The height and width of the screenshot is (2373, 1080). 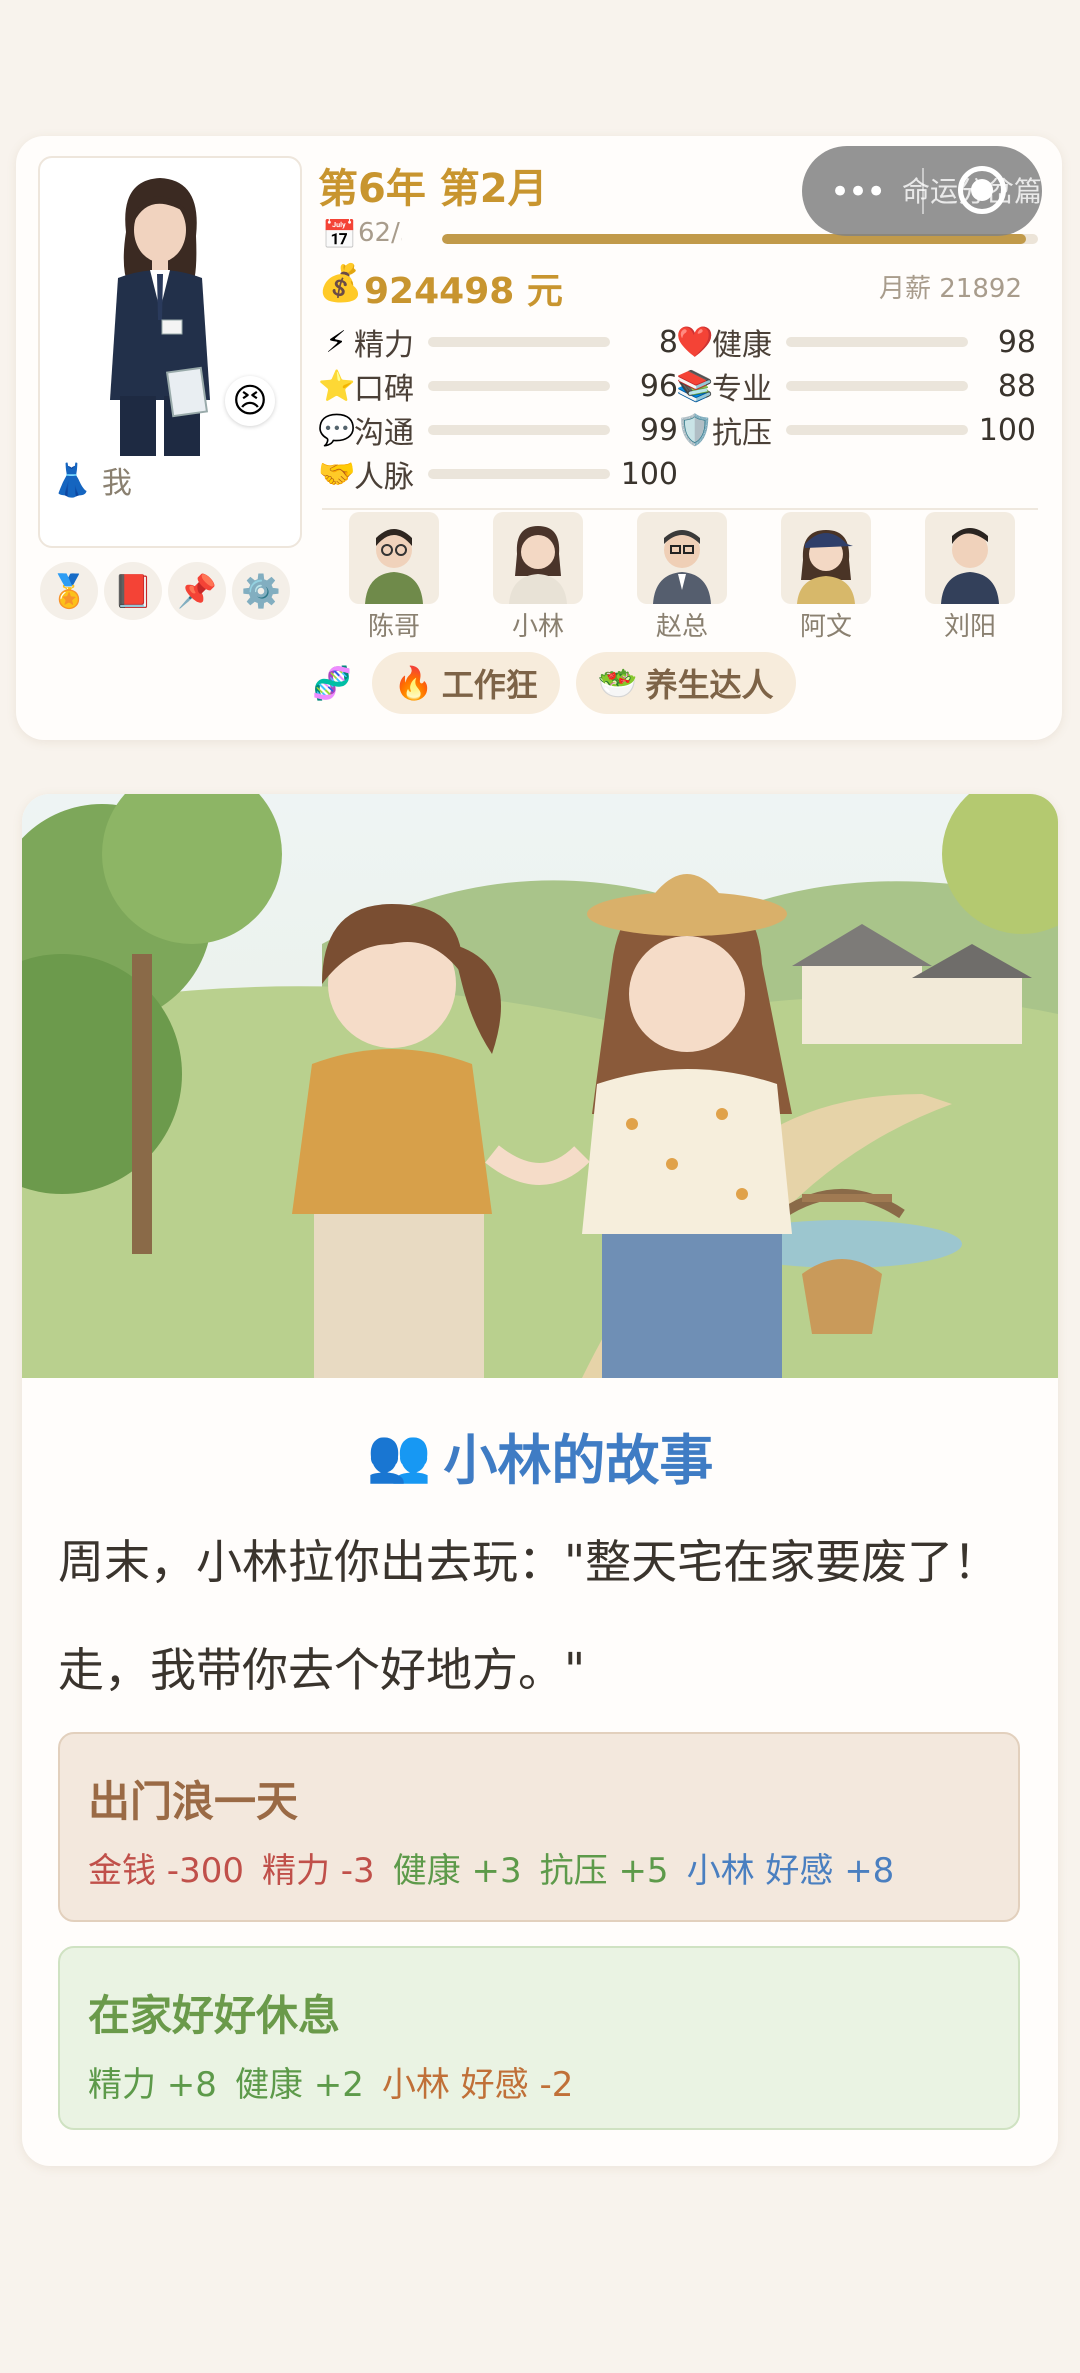 I want to click on trait-chip-health-expert: 🥗 养生达人, so click(x=685, y=683).